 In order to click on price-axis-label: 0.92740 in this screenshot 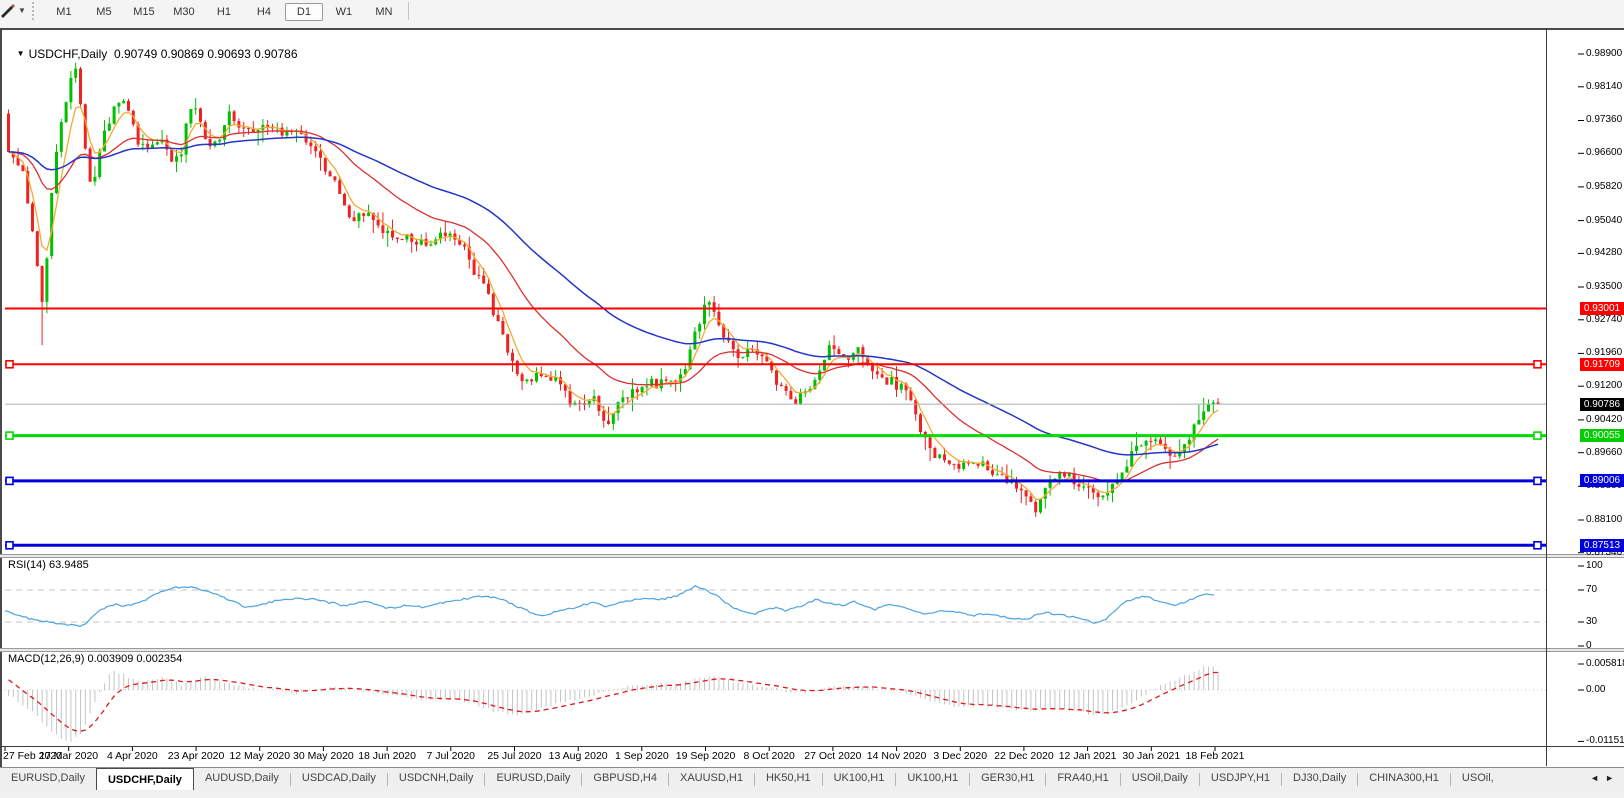, I will do `click(1604, 319)`.